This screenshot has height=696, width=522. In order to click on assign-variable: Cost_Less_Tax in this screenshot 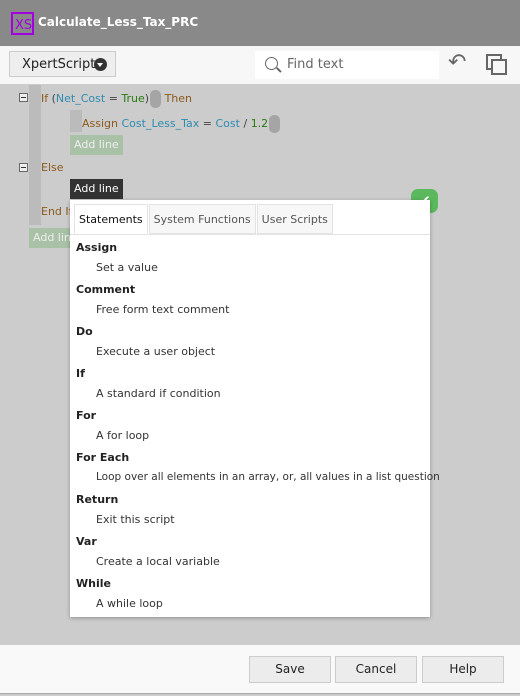, I will do `click(161, 123)`.